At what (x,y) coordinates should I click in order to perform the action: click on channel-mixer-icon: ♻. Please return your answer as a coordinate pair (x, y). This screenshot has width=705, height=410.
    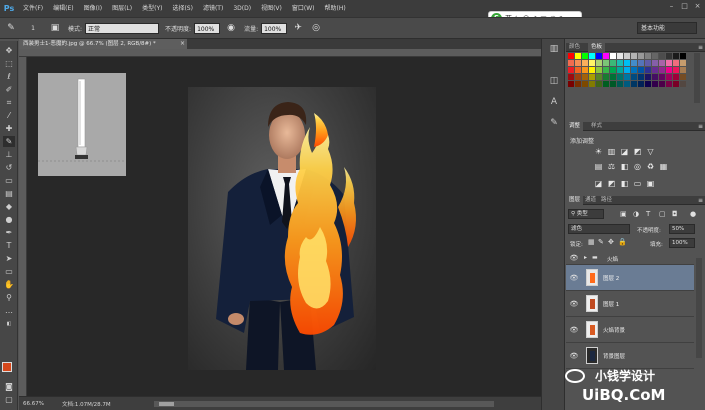
    Looking at the image, I should click on (650, 166).